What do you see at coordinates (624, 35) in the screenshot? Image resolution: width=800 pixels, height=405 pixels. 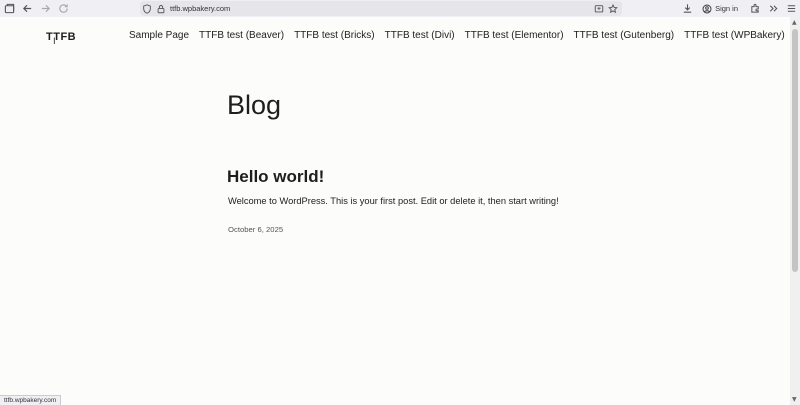 I see `nav-item-gutenberg: TTFB test (Gutenberg)` at bounding box center [624, 35].